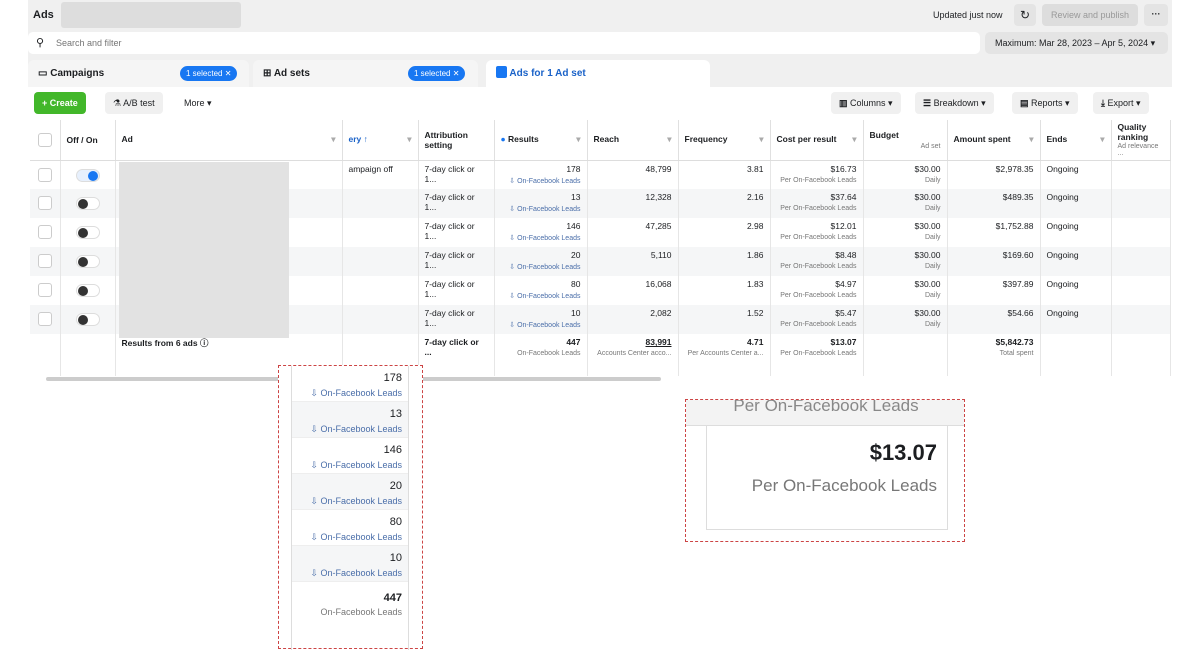 The height and width of the screenshot is (657, 1200). What do you see at coordinates (1024, 103) in the screenshot?
I see `reports-icon: ▤` at bounding box center [1024, 103].